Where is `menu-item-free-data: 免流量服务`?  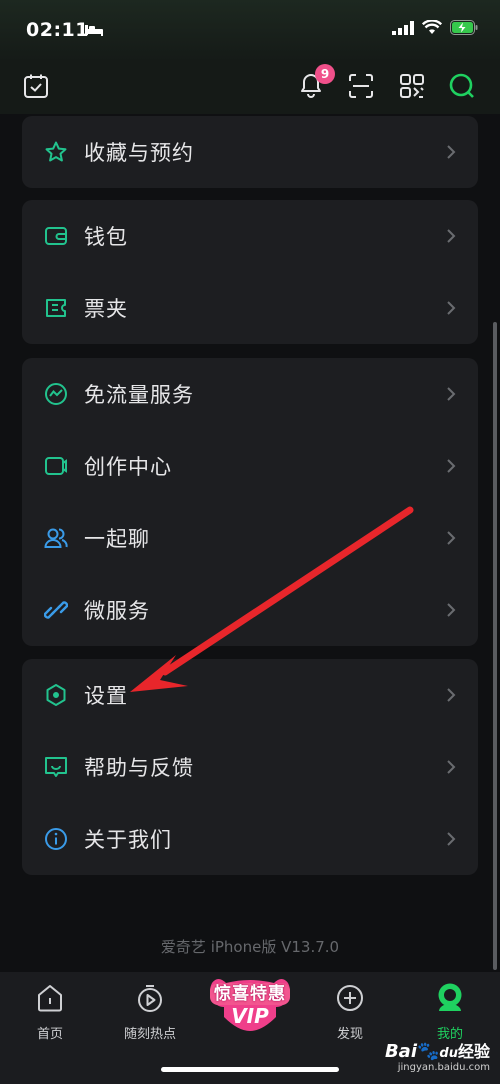
menu-item-free-data: 免流量服务 is located at coordinates (250, 394).